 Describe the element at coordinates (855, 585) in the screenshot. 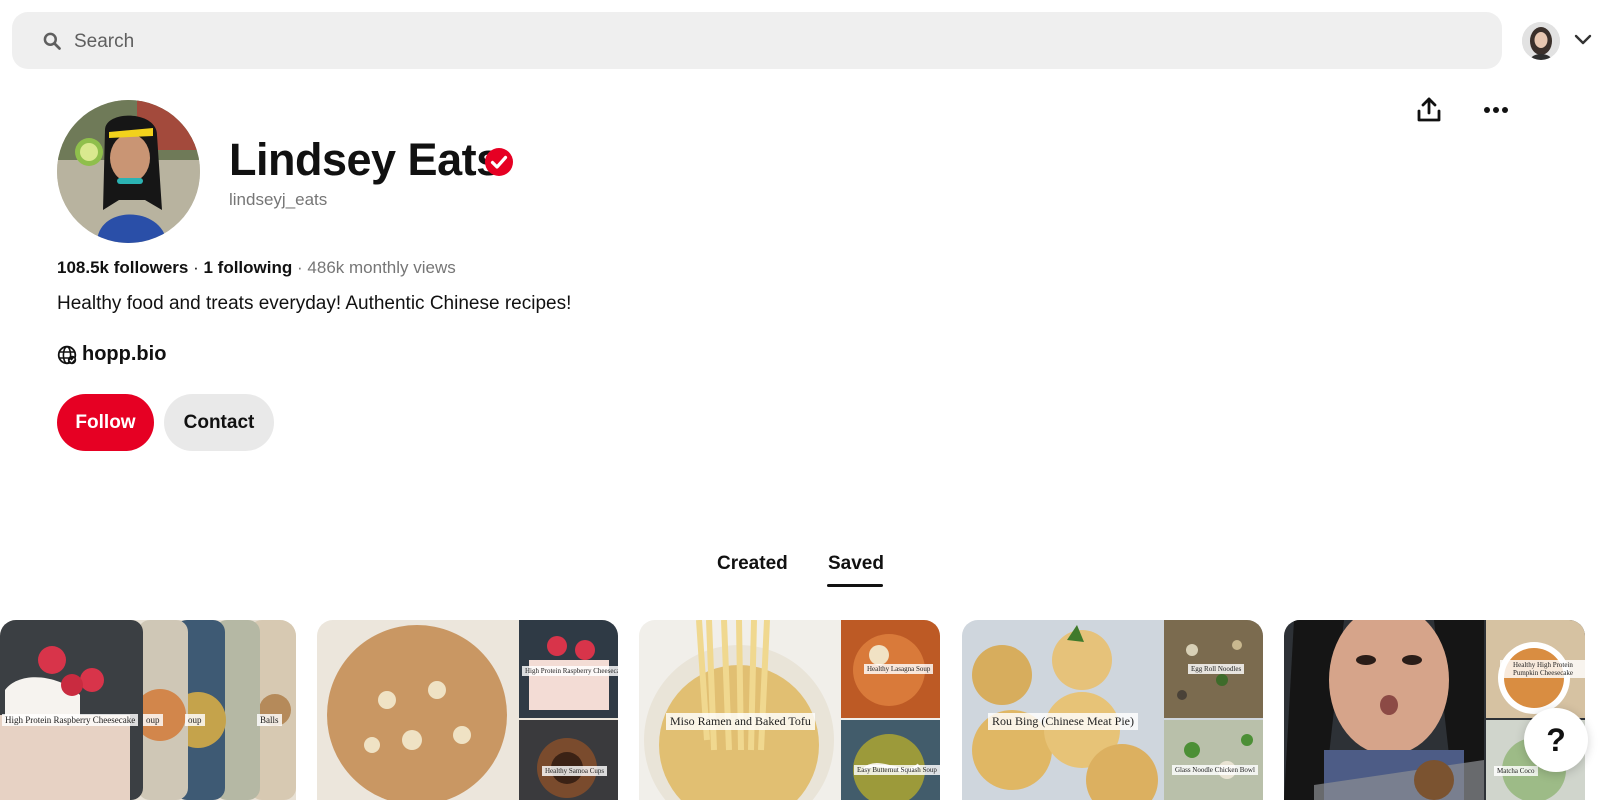

I see `active-tab-indicator` at that location.